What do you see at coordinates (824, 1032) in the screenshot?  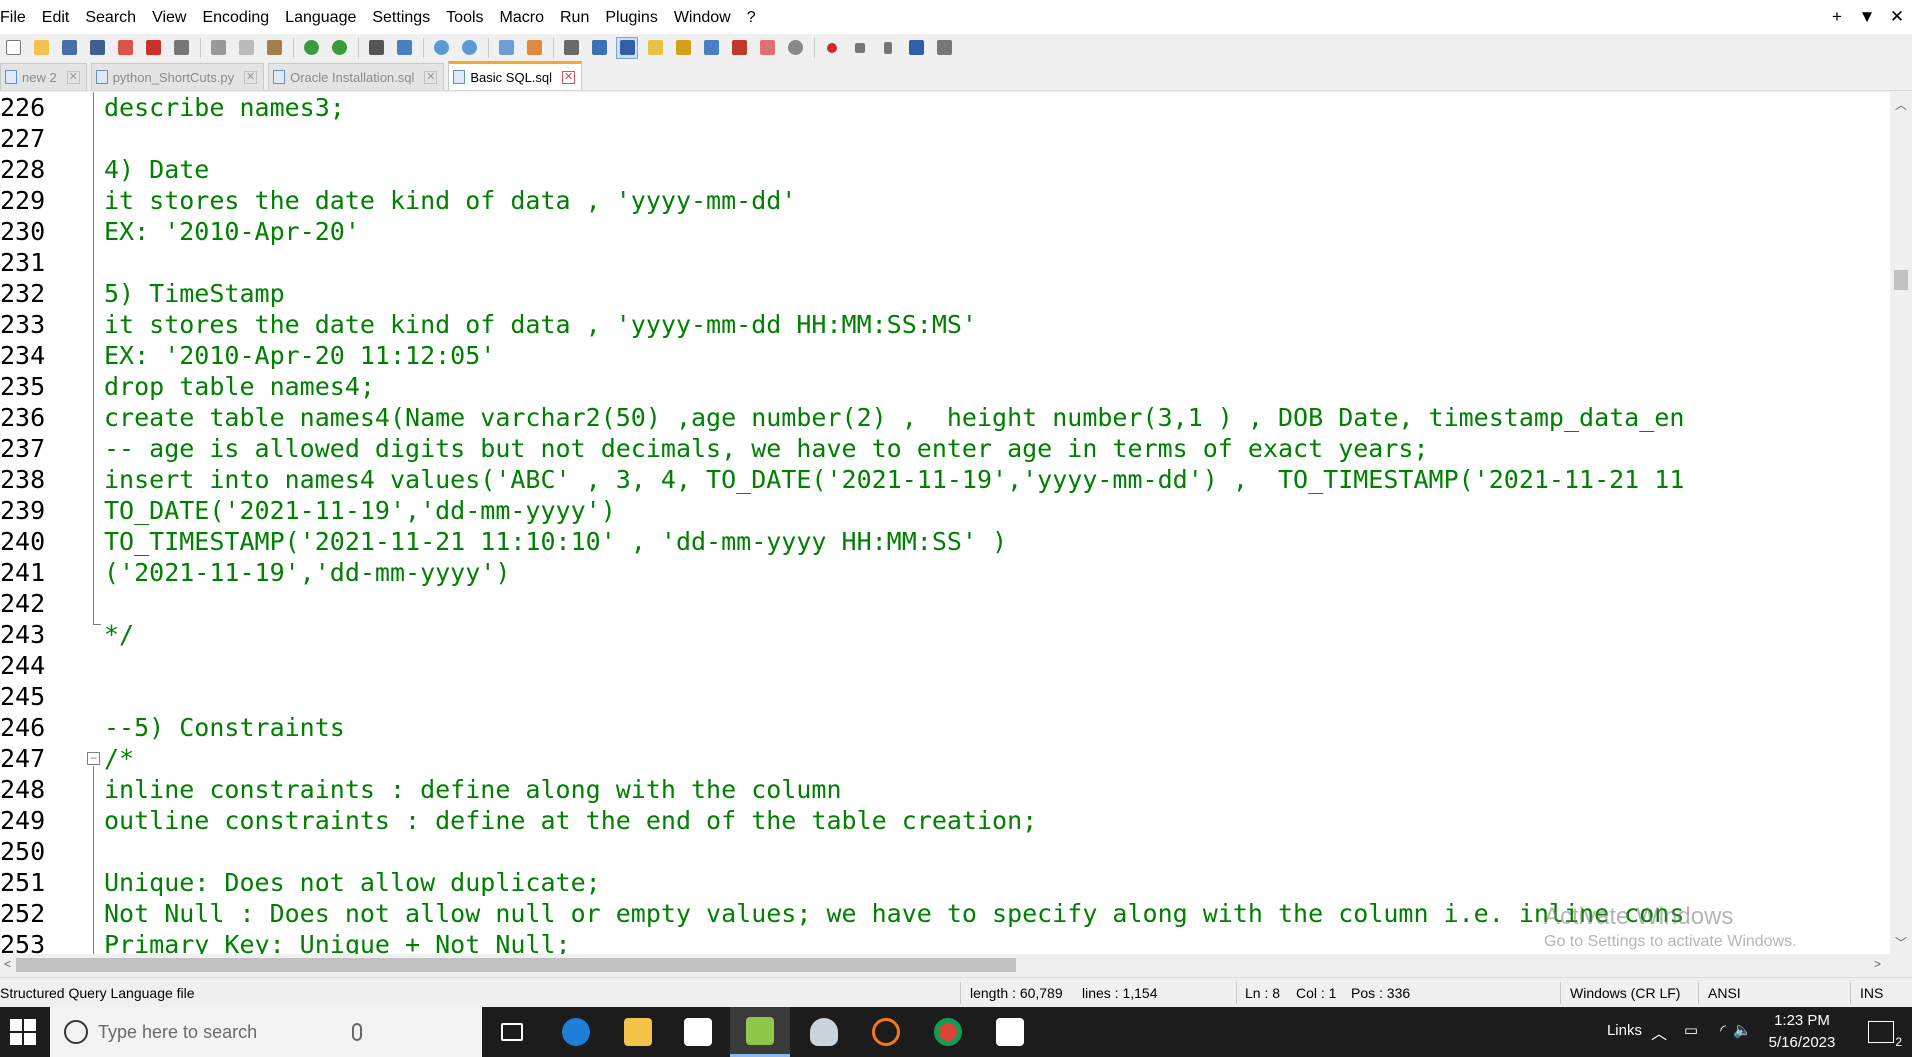 I see `database-app-icon` at bounding box center [824, 1032].